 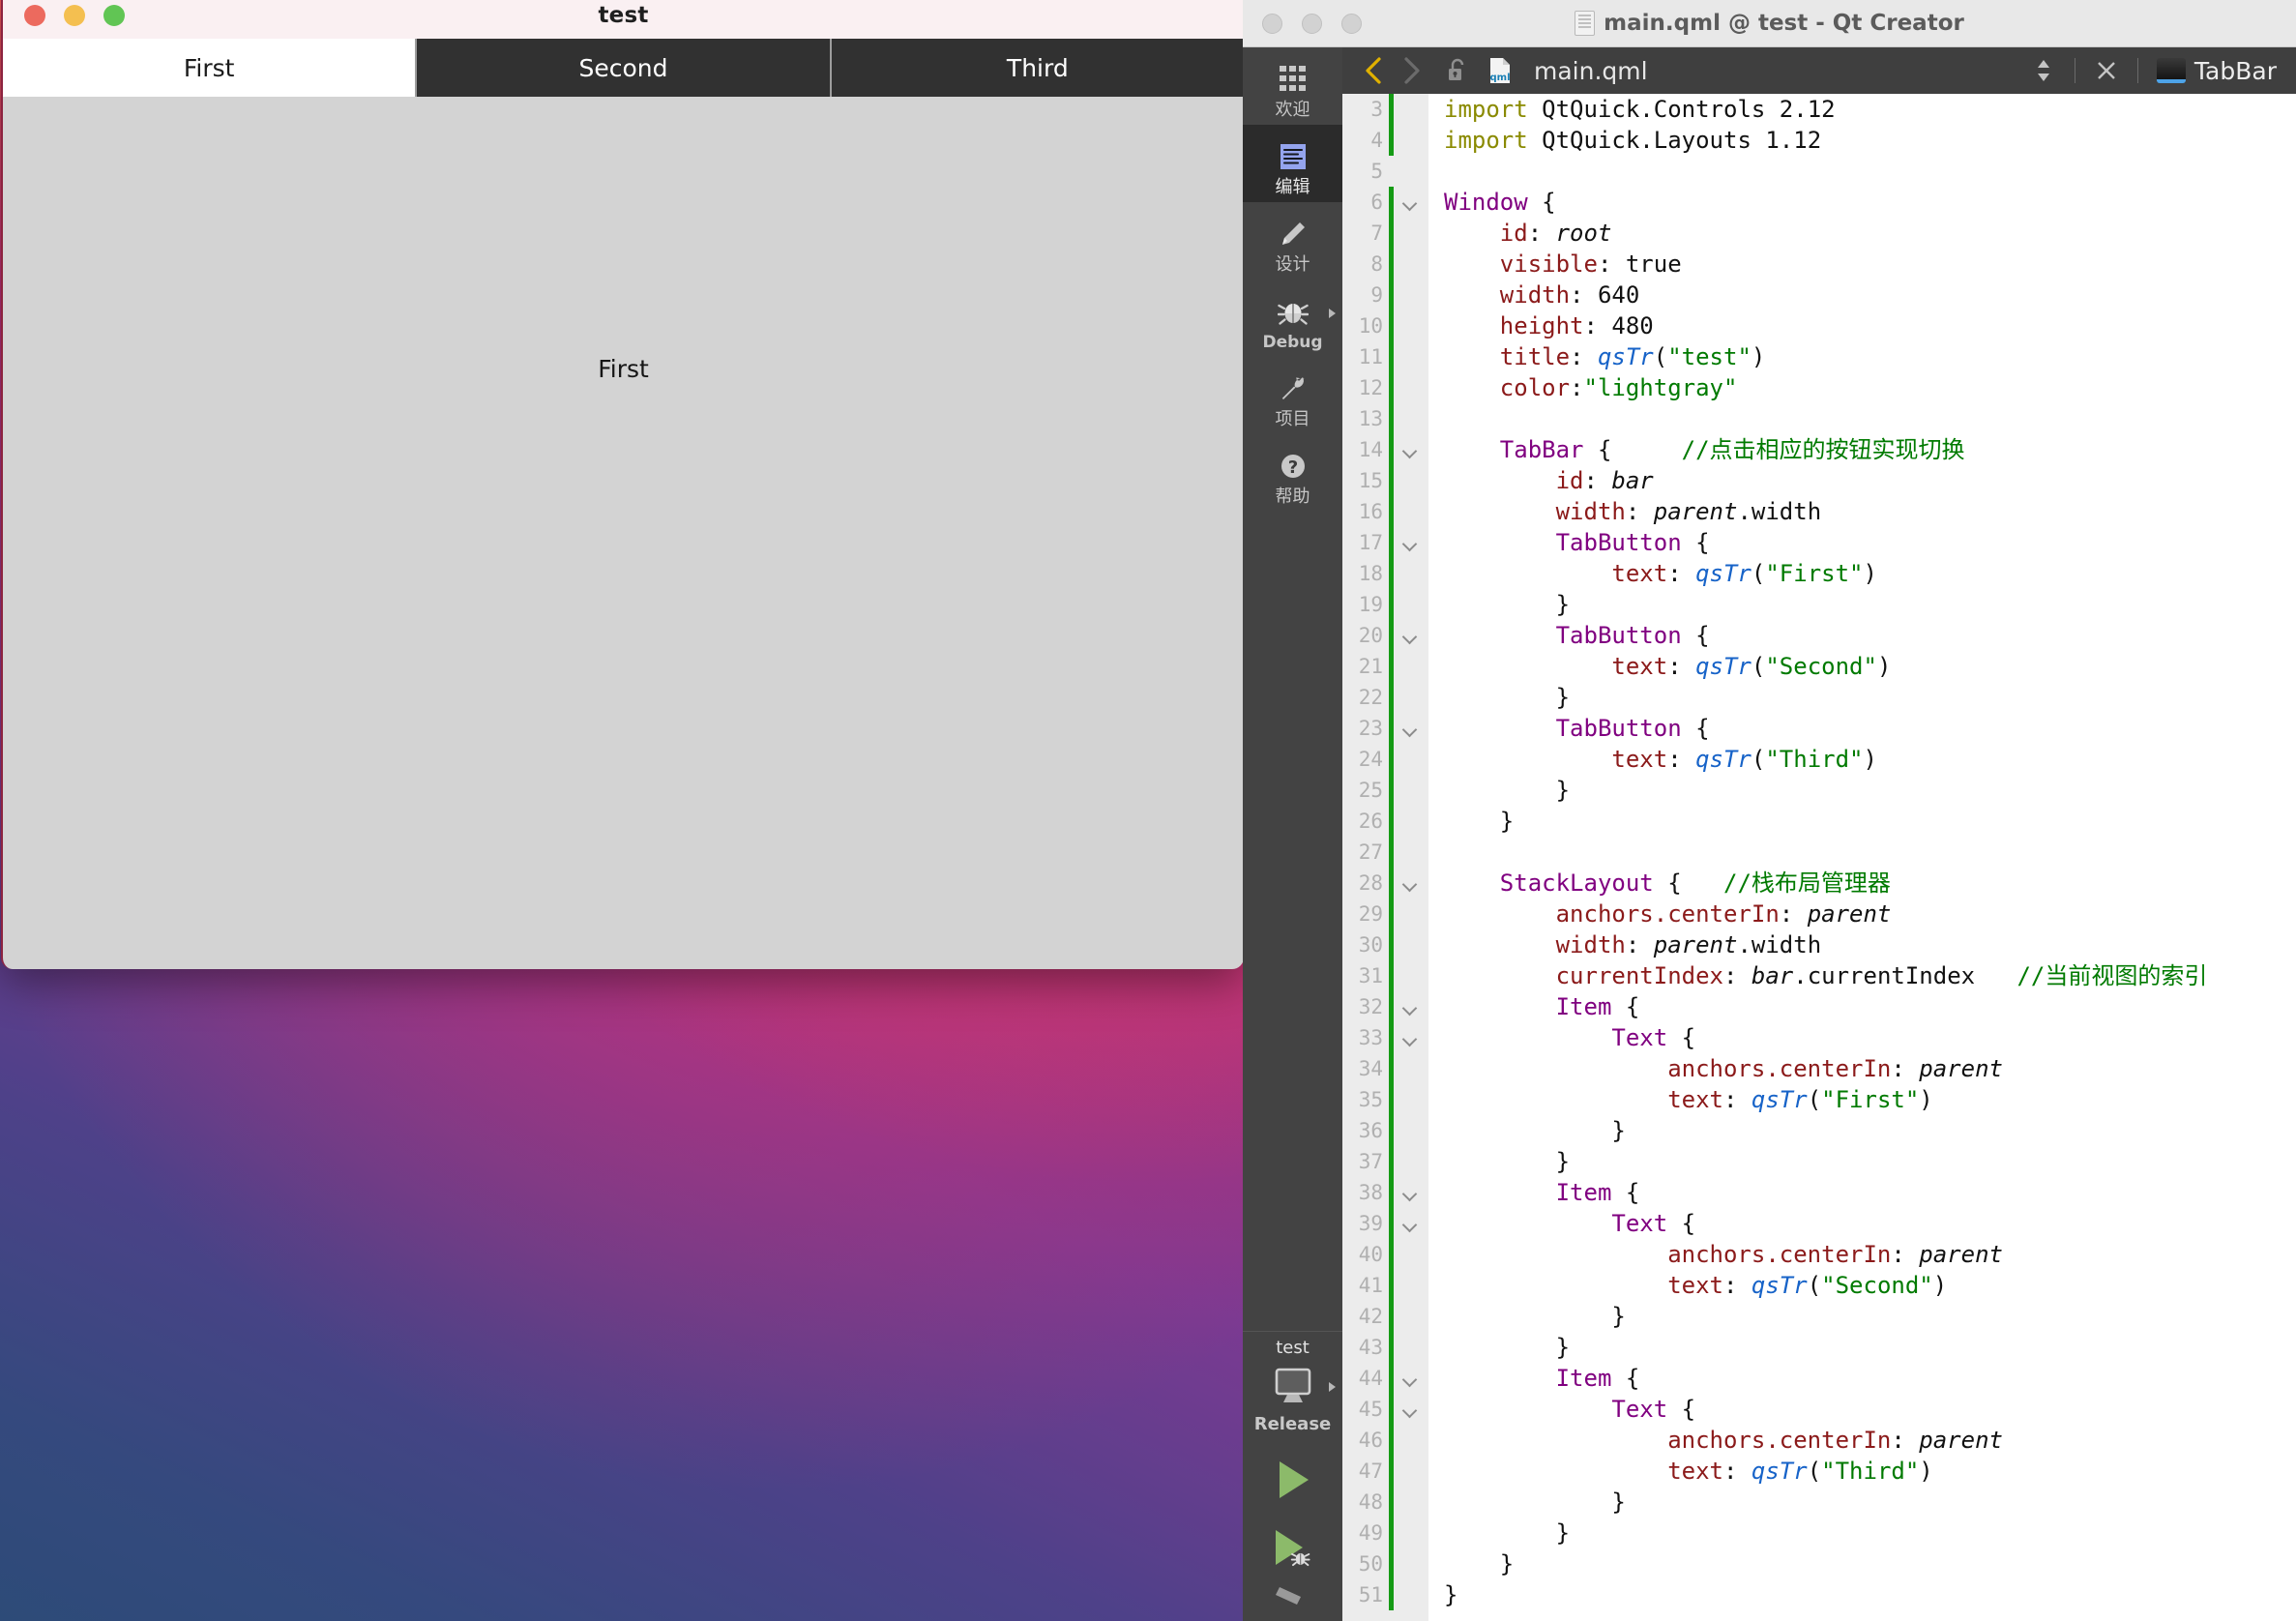 I want to click on code-line: currentIndex: bar.currentIndex //当前视图的索引, so click(x=1870, y=975).